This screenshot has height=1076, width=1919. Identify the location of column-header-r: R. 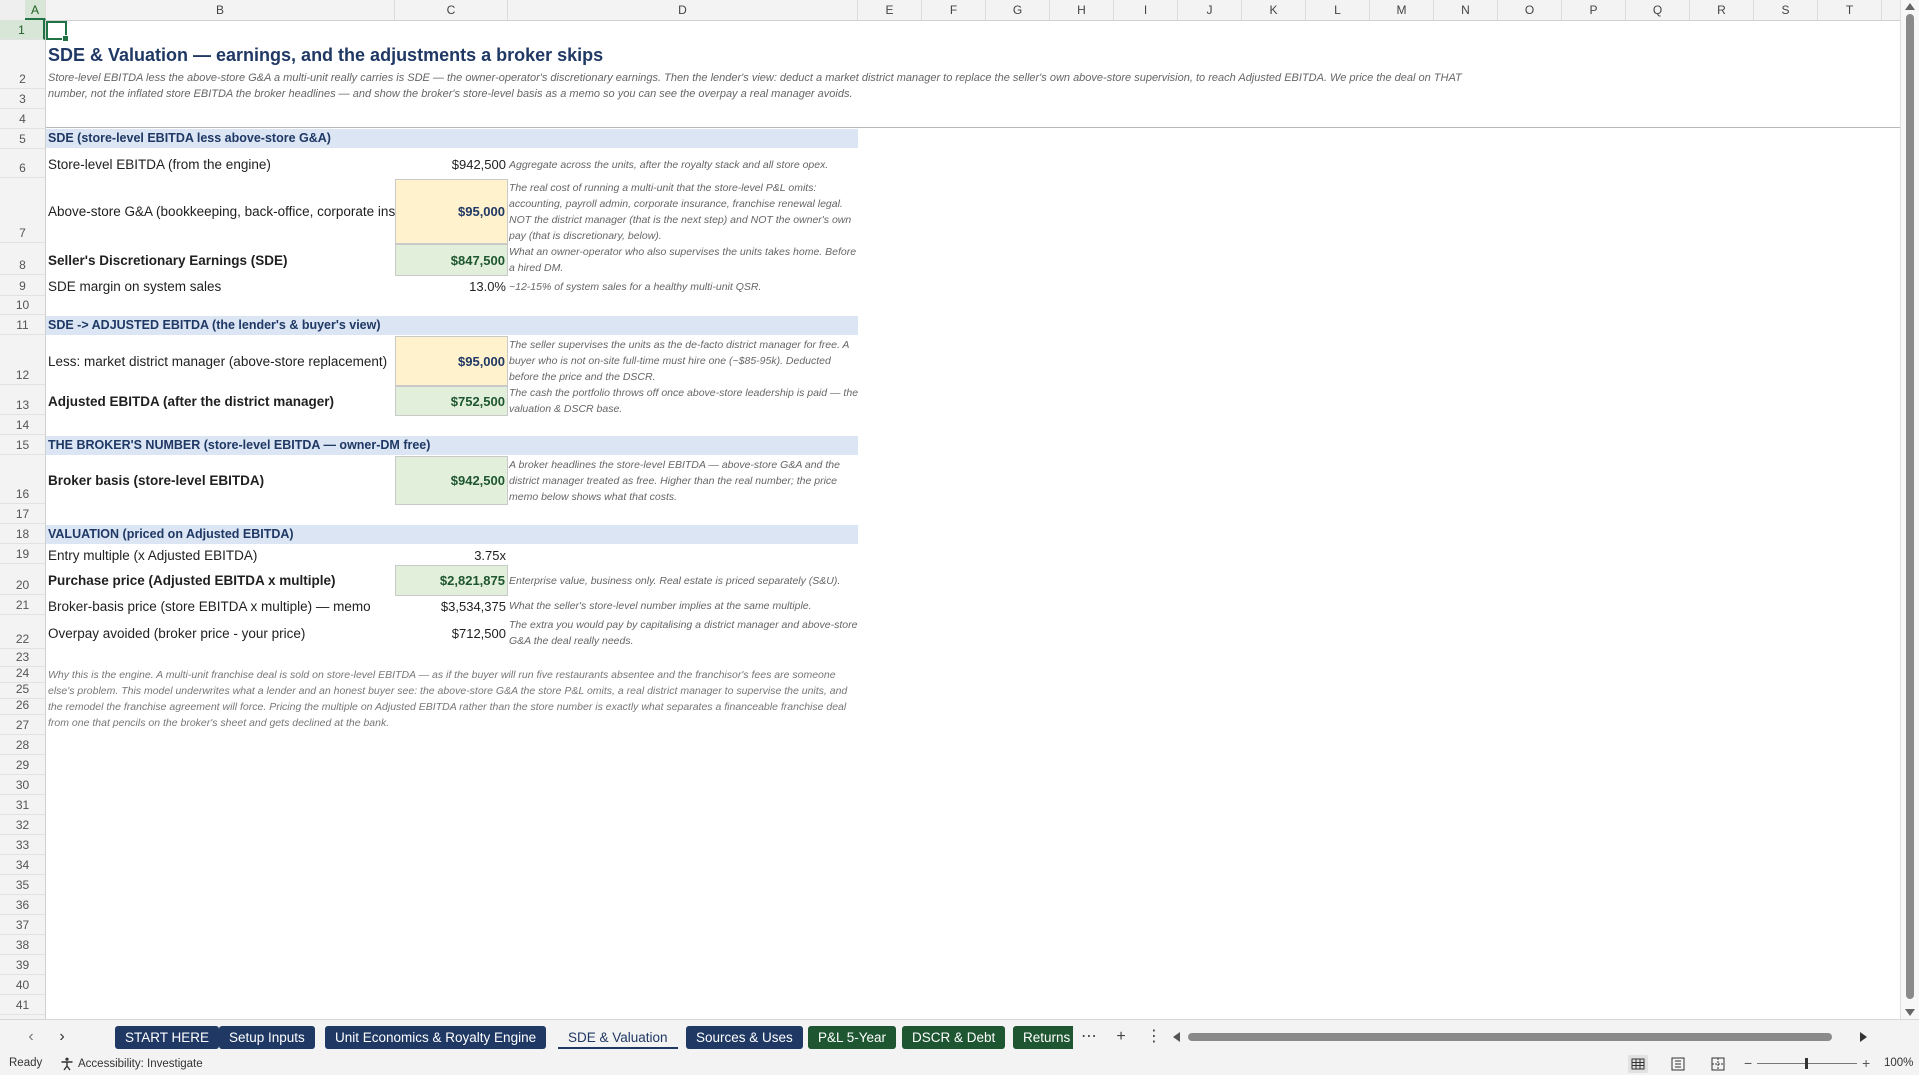
(1722, 10).